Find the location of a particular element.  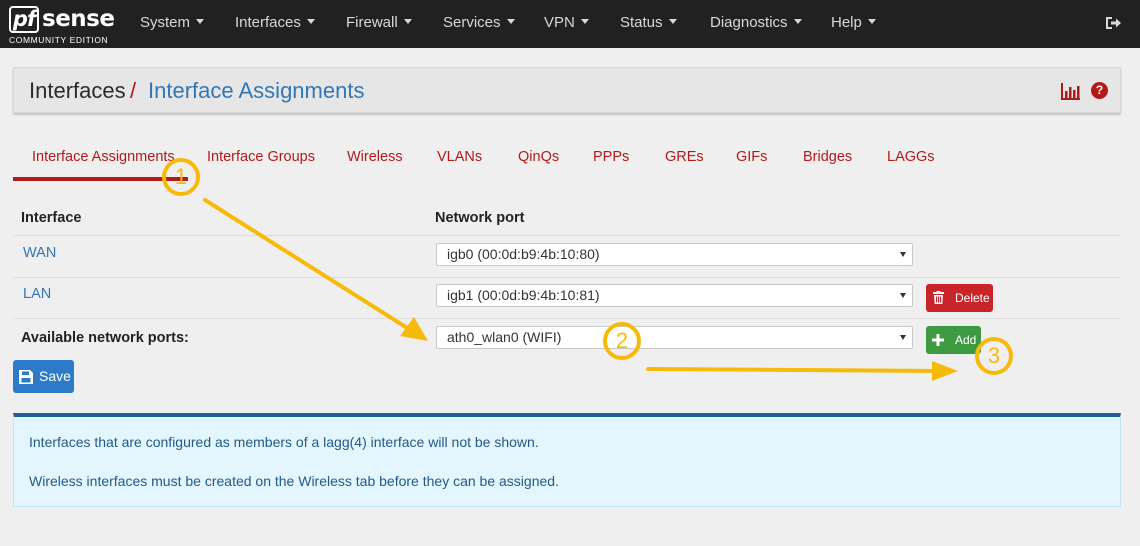

floppy-disk-icon is located at coordinates (26, 377).